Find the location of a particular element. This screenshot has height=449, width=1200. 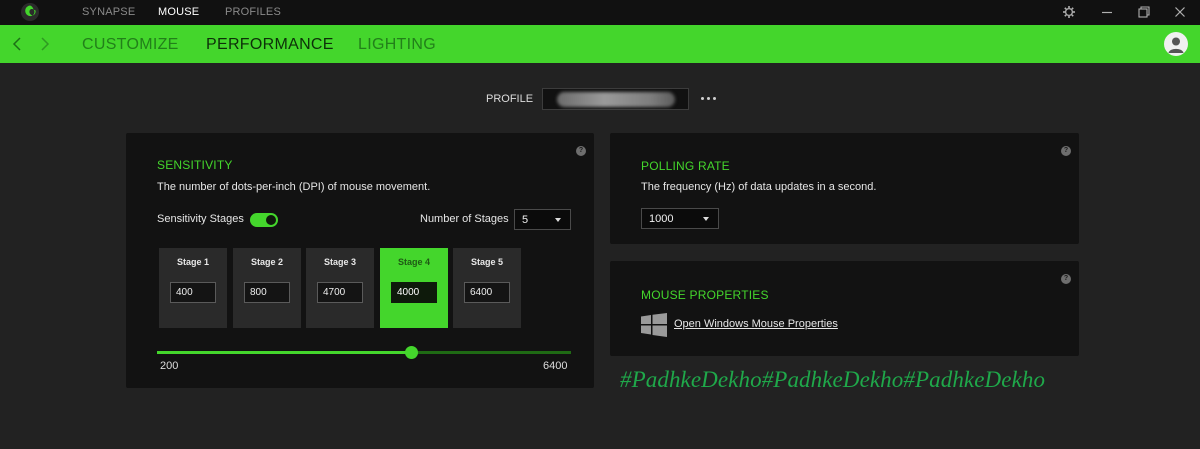

tab-customize: CUSTOMIZE is located at coordinates (130, 45).